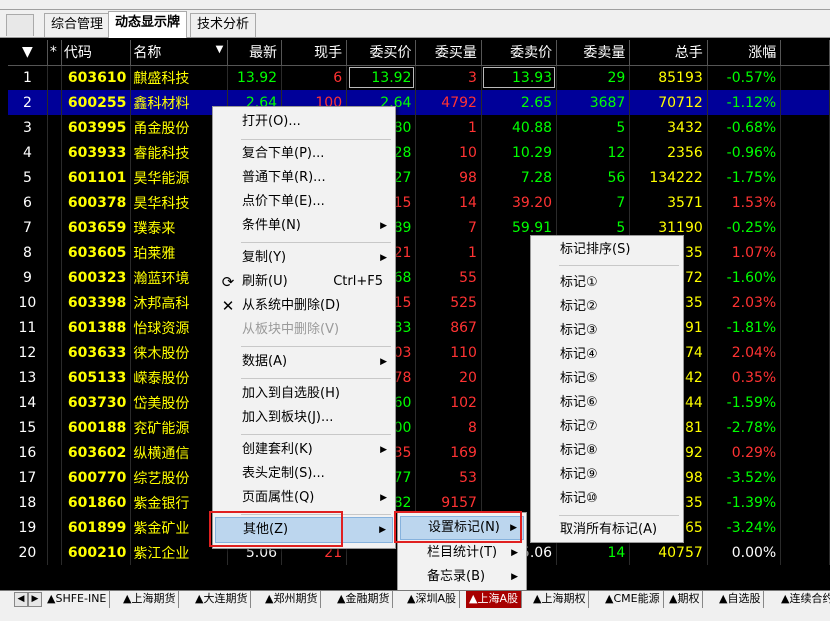  Describe the element at coordinates (607, 250) in the screenshot. I see `menu-sort-marks: 标记排序(S)` at that location.